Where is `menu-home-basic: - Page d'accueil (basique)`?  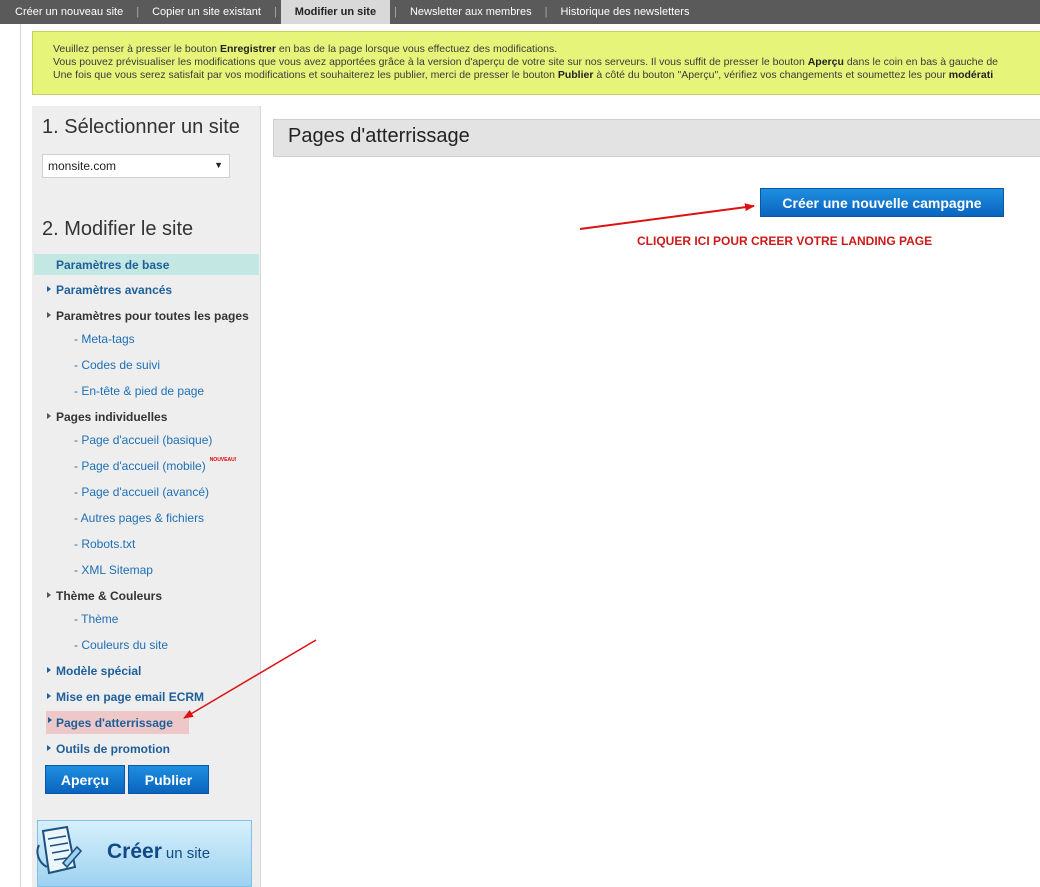
menu-home-basic: - Page d'accueil (basique) is located at coordinates (146, 440).